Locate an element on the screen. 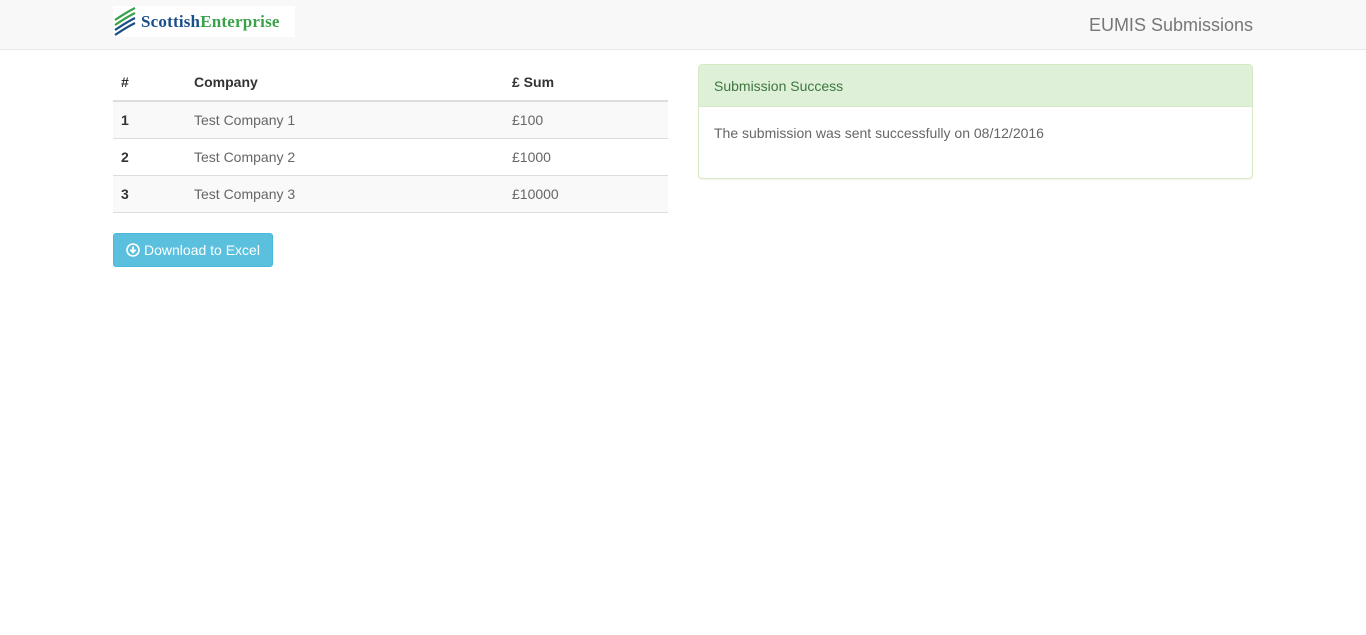 The width and height of the screenshot is (1366, 635). row-sum: £100 is located at coordinates (586, 120).